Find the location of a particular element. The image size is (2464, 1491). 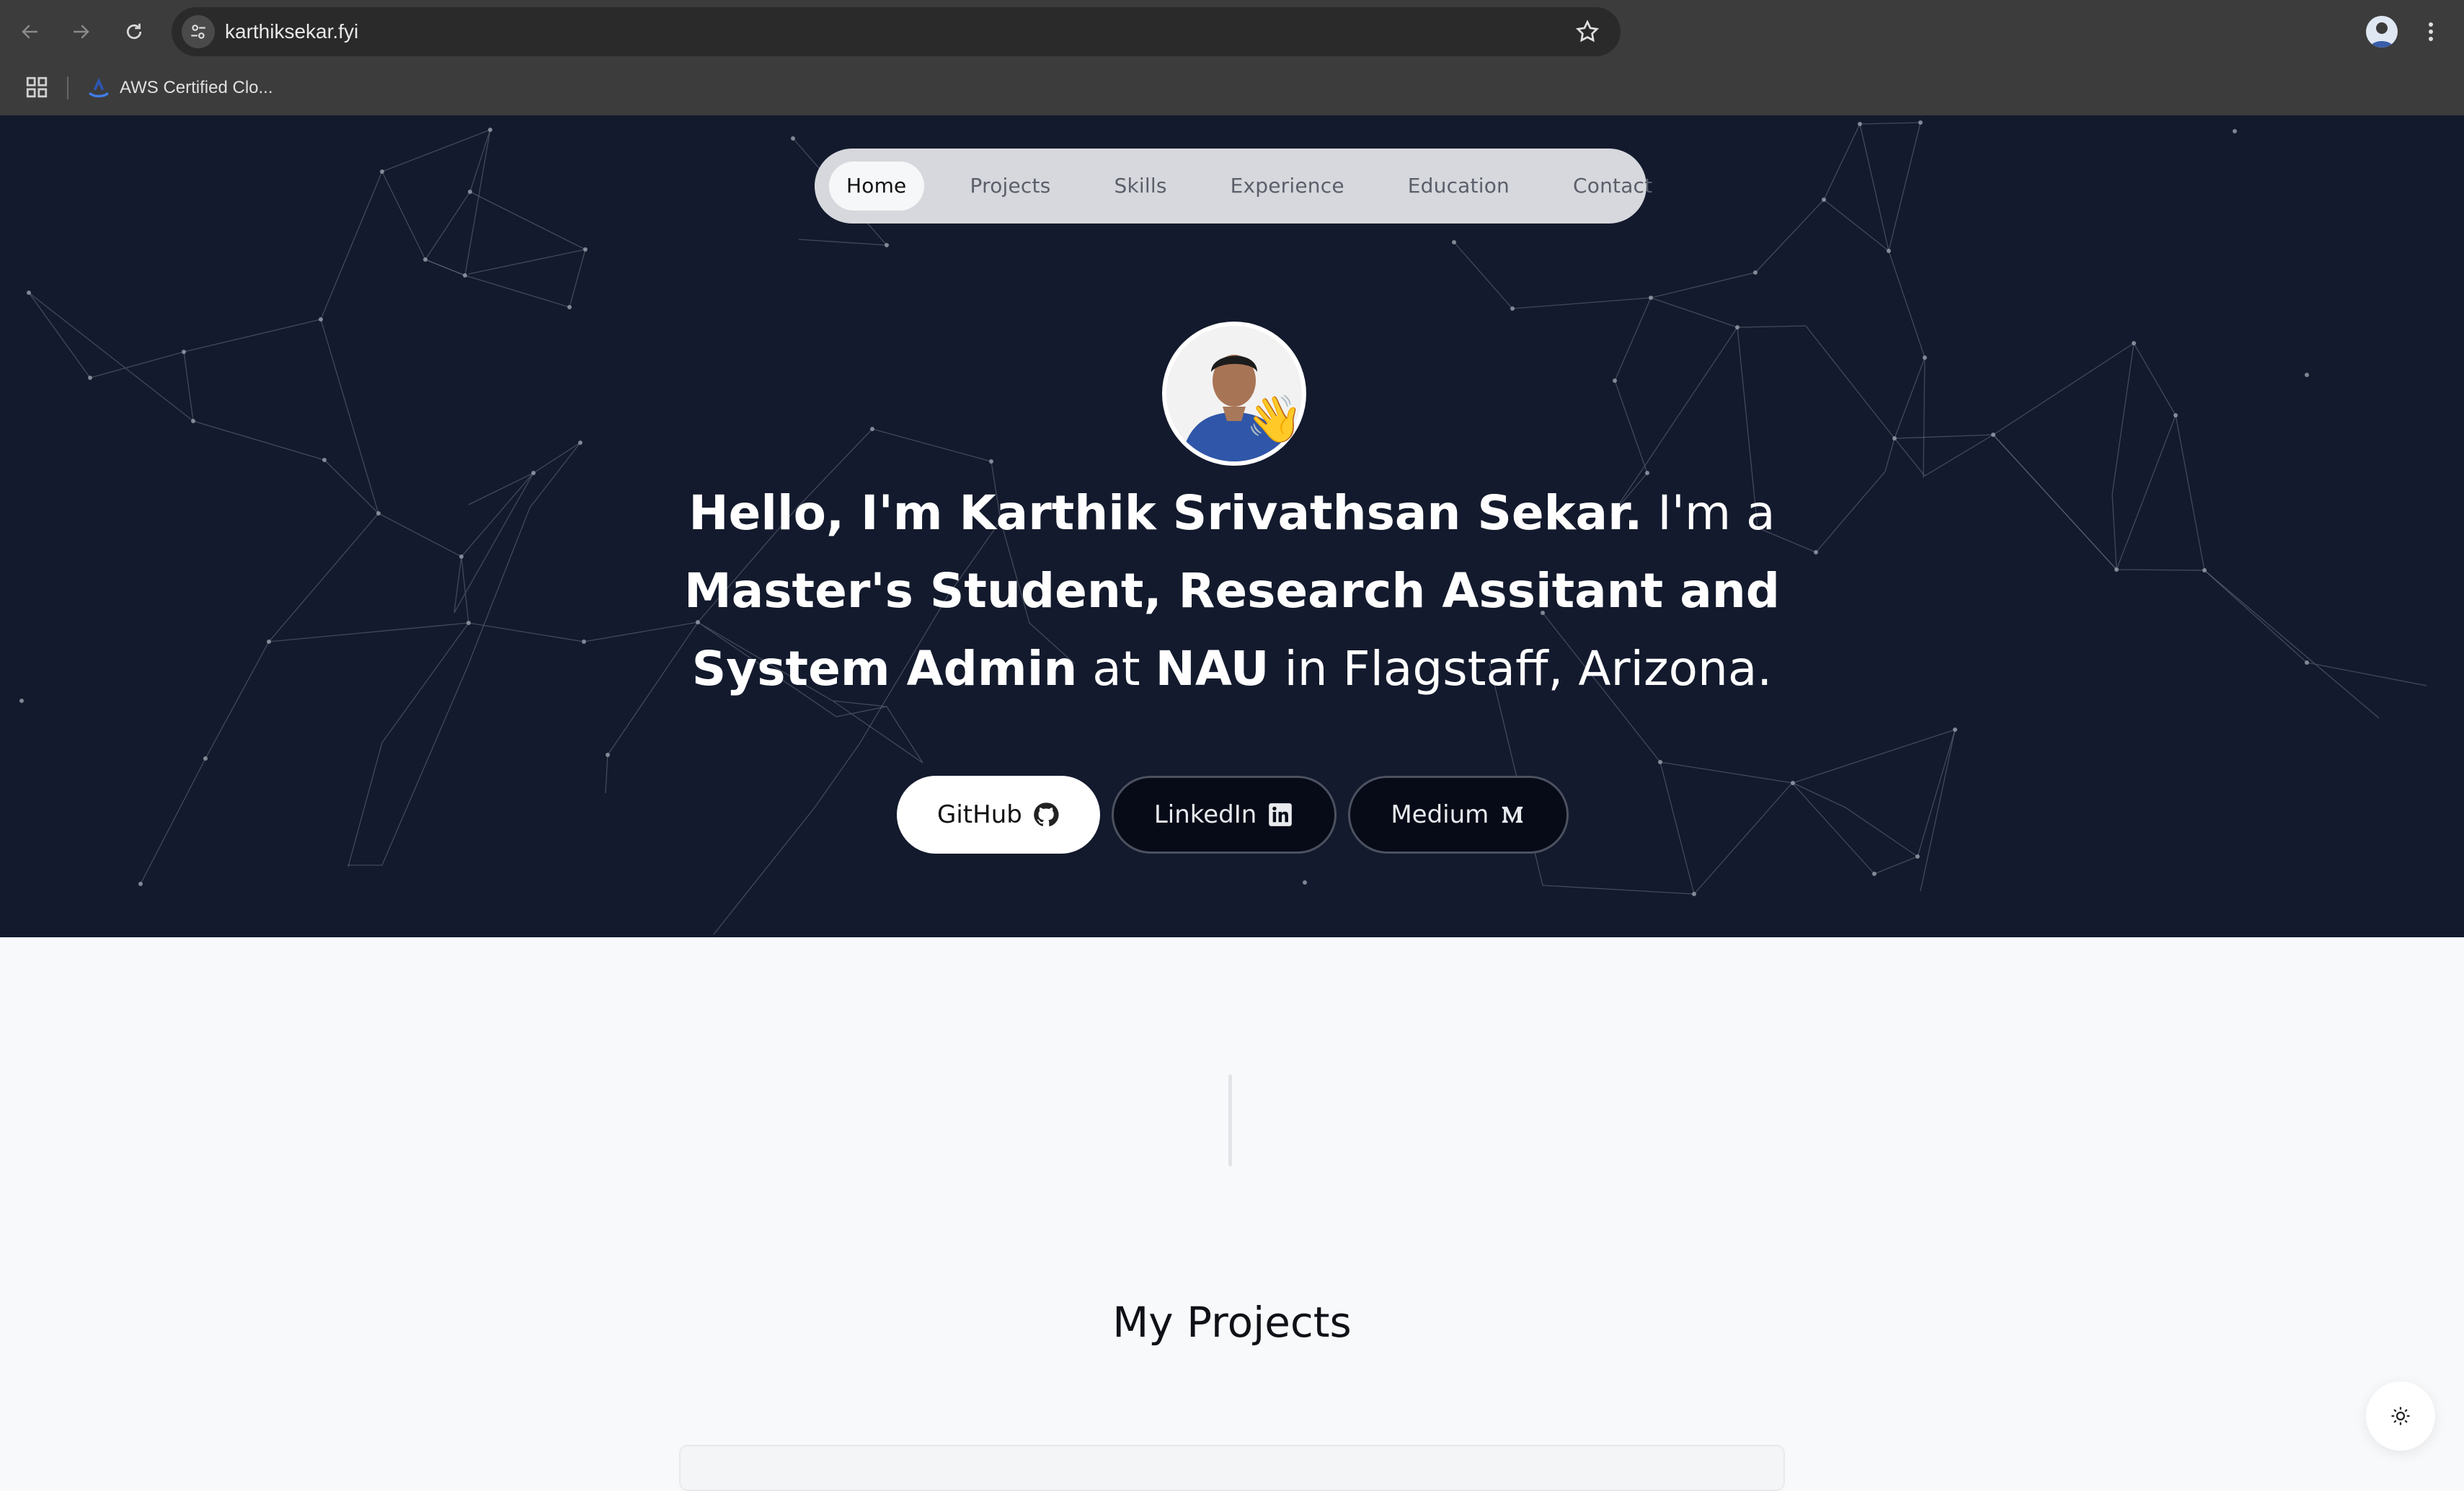

reload-button is located at coordinates (134, 31).